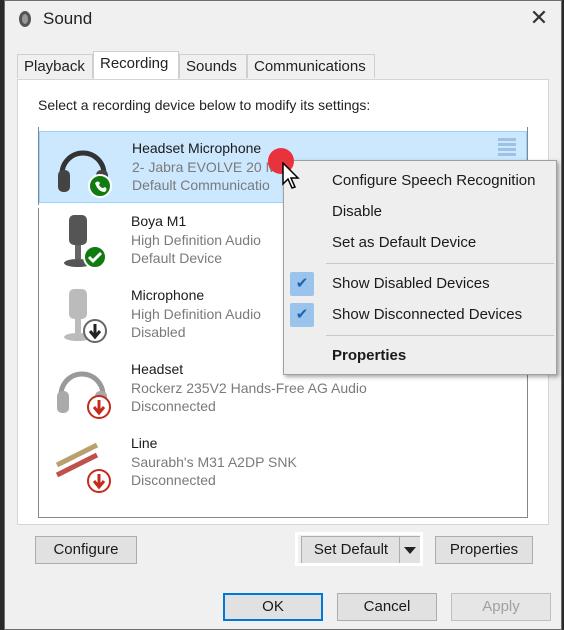 The width and height of the screenshot is (564, 630). Describe the element at coordinates (369, 355) in the screenshot. I see `menu-item-label: Properties` at that location.